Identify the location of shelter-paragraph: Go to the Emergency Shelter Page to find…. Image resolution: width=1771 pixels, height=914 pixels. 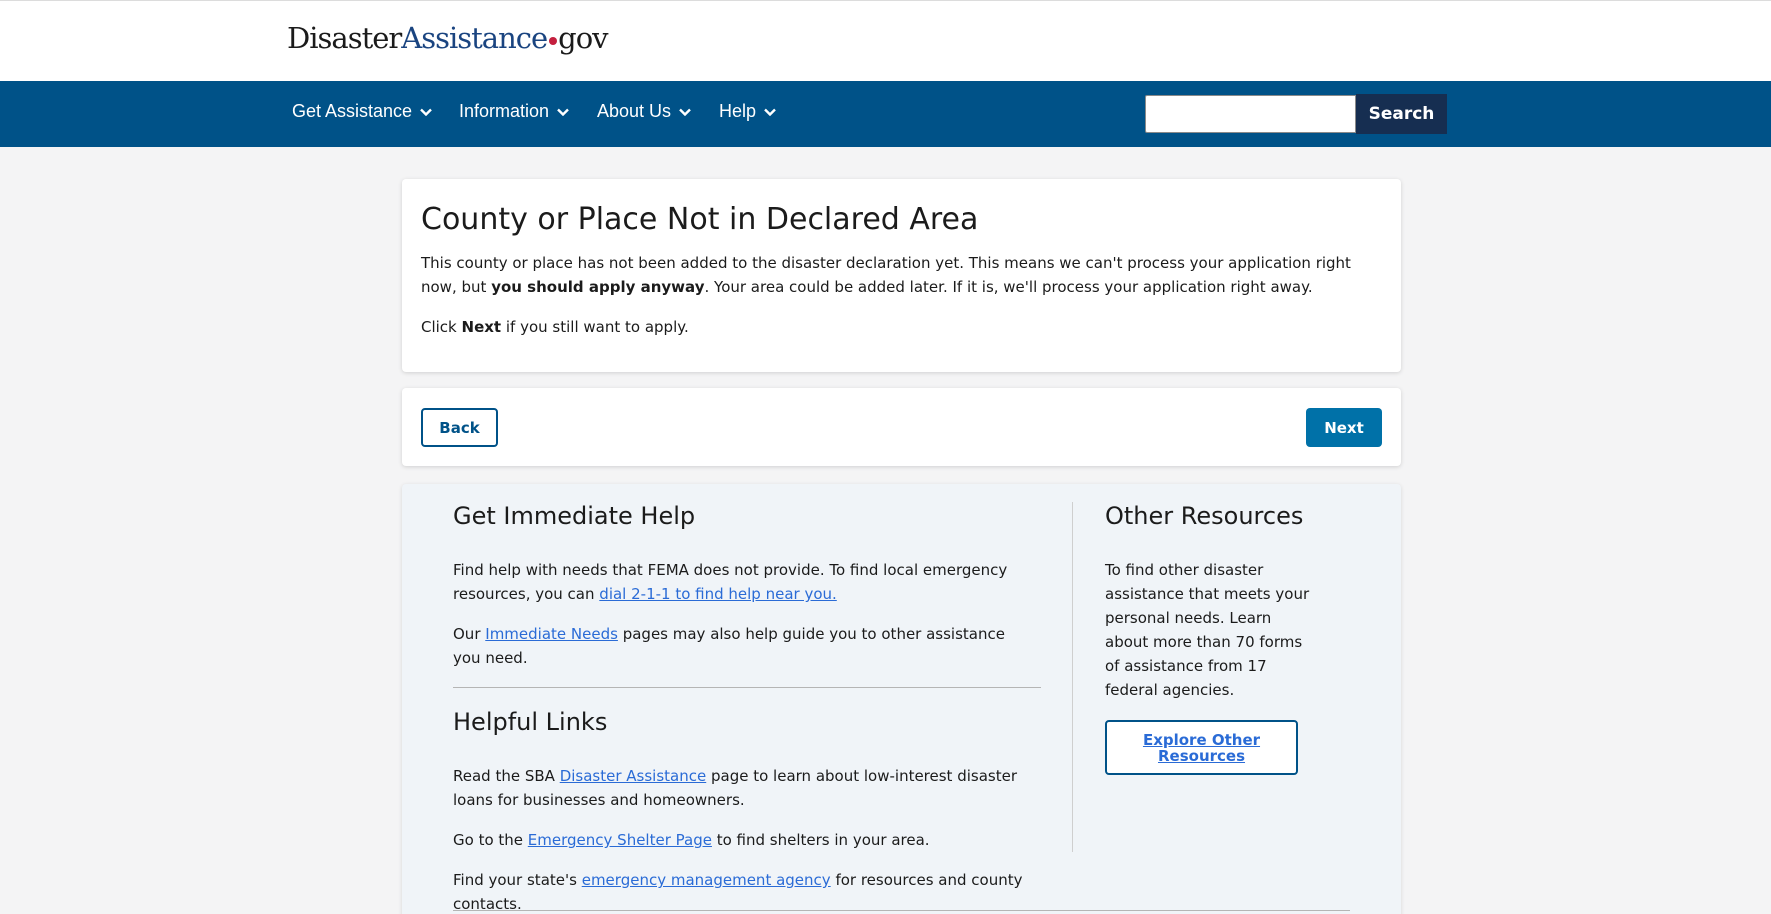
(743, 840).